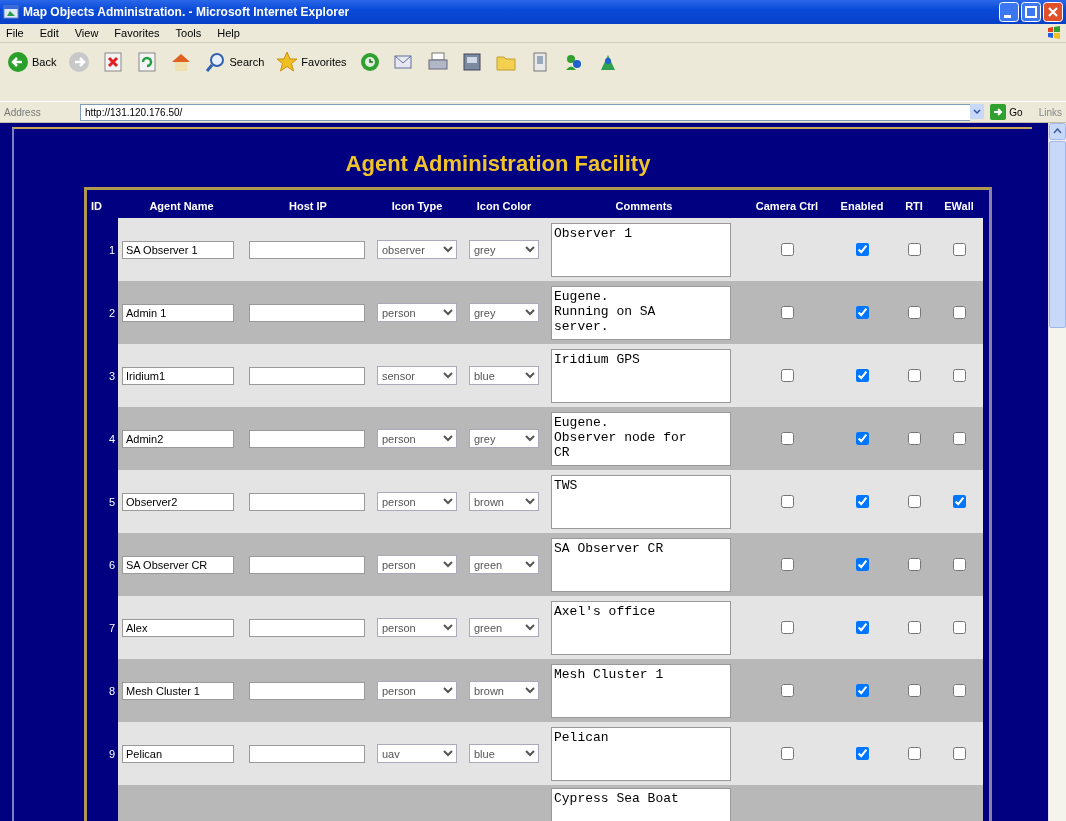  Describe the element at coordinates (641, 249) in the screenshot. I see `comment-field: Observer 1` at that location.